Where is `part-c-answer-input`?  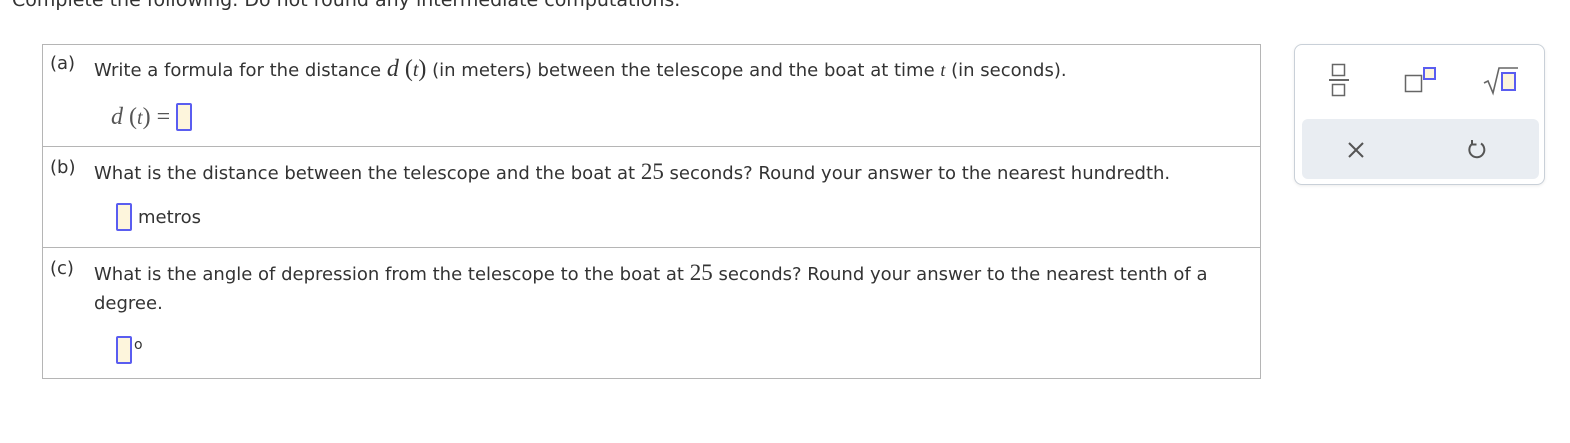
part-c-answer-input is located at coordinates (124, 350).